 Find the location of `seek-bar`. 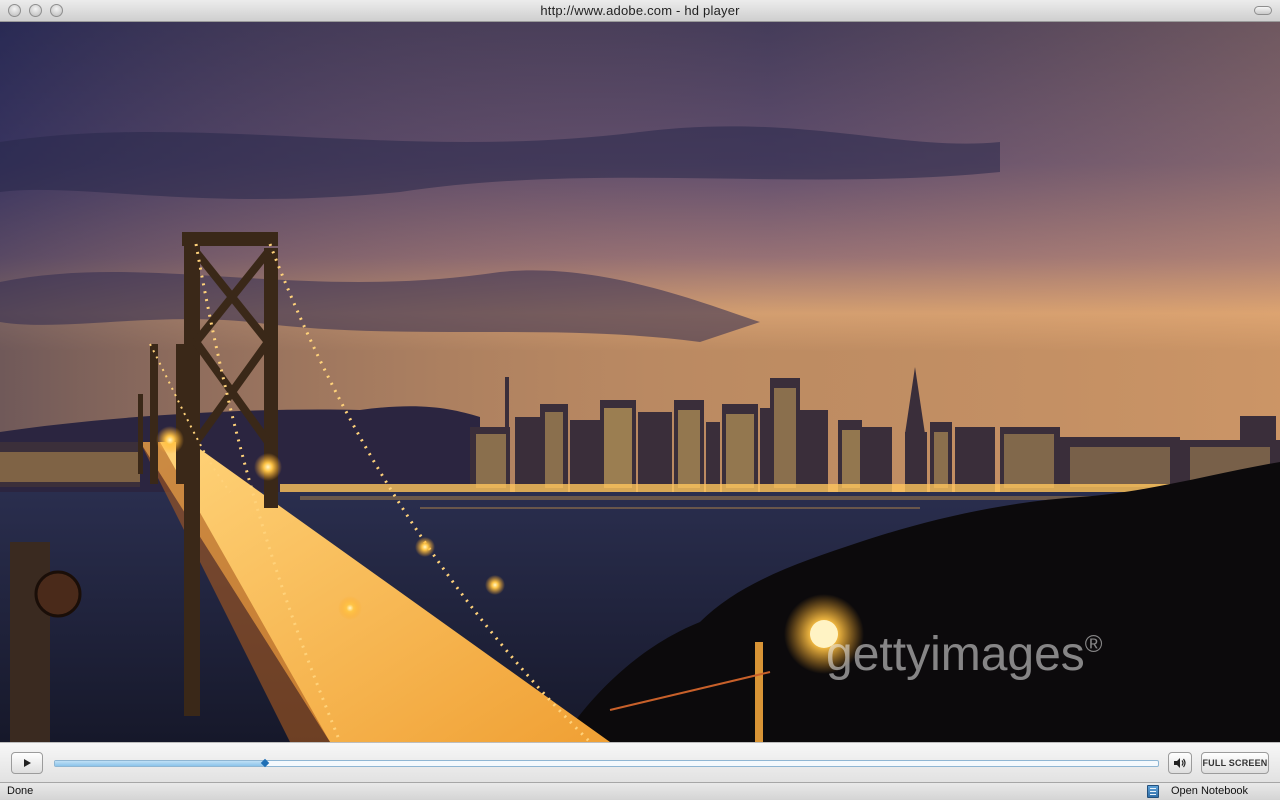

seek-bar is located at coordinates (606, 763).